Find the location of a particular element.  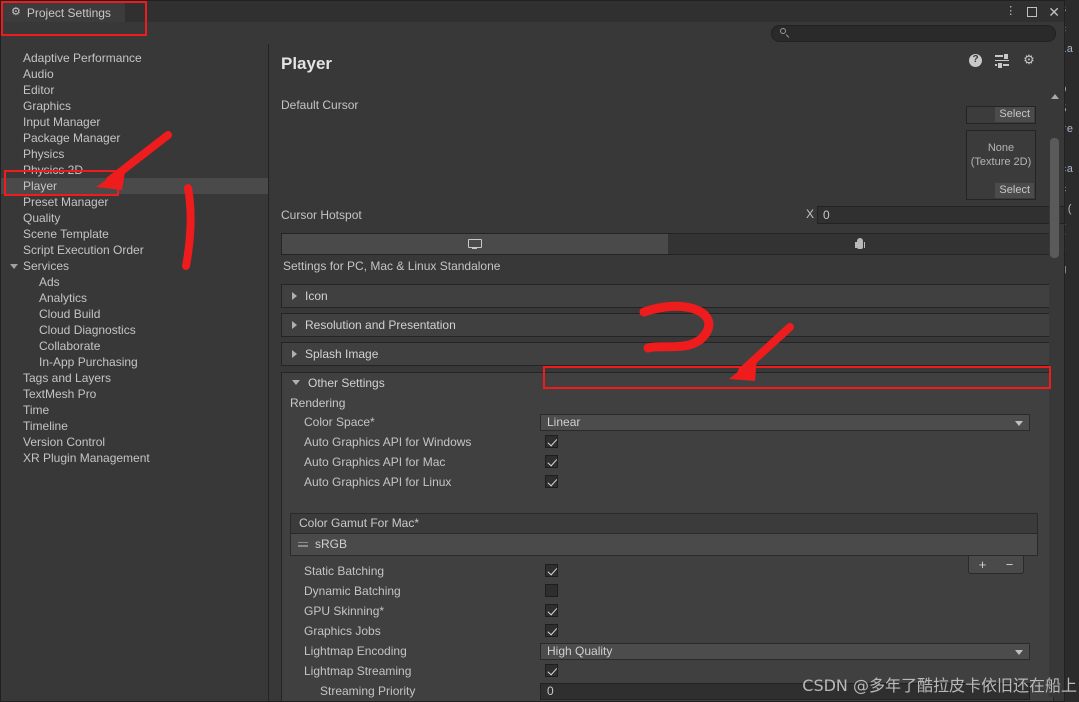

main-scrollbar is located at coordinates (1054, 394).